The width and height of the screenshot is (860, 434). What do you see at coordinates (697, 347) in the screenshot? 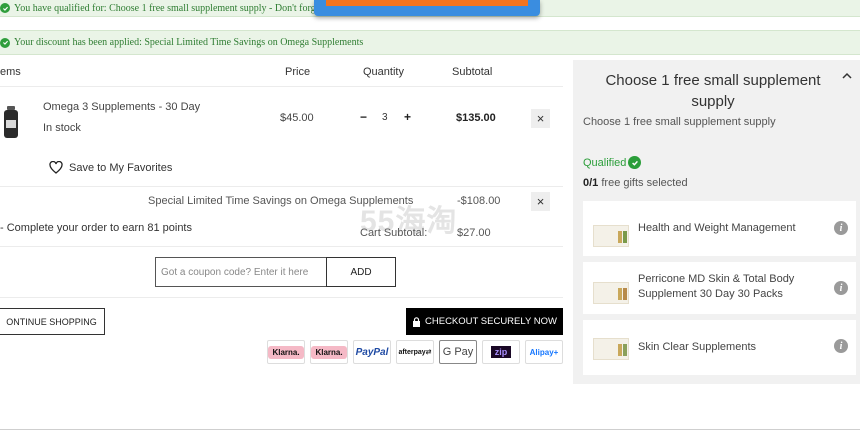
I see `gift-name: Skin Clear Supplements` at bounding box center [697, 347].